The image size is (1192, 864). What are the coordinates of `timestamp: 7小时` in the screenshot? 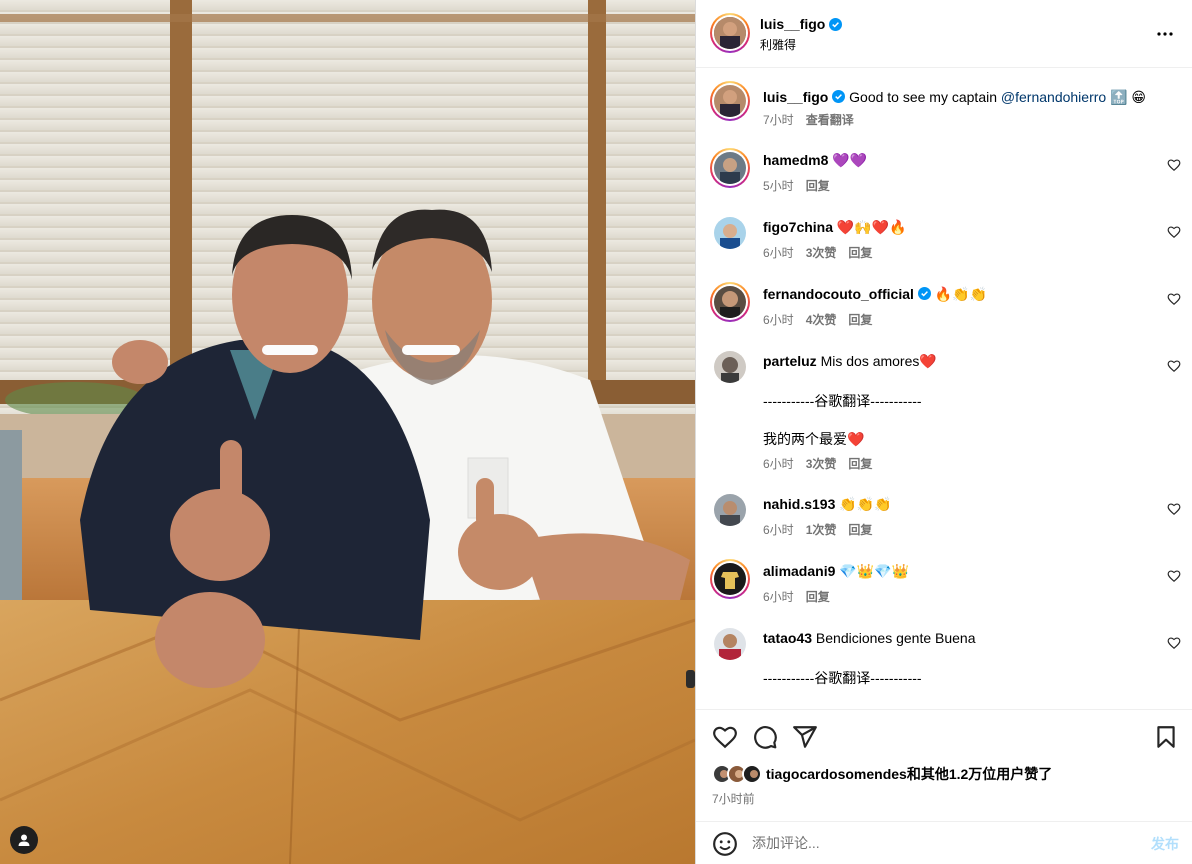 It's located at (778, 119).